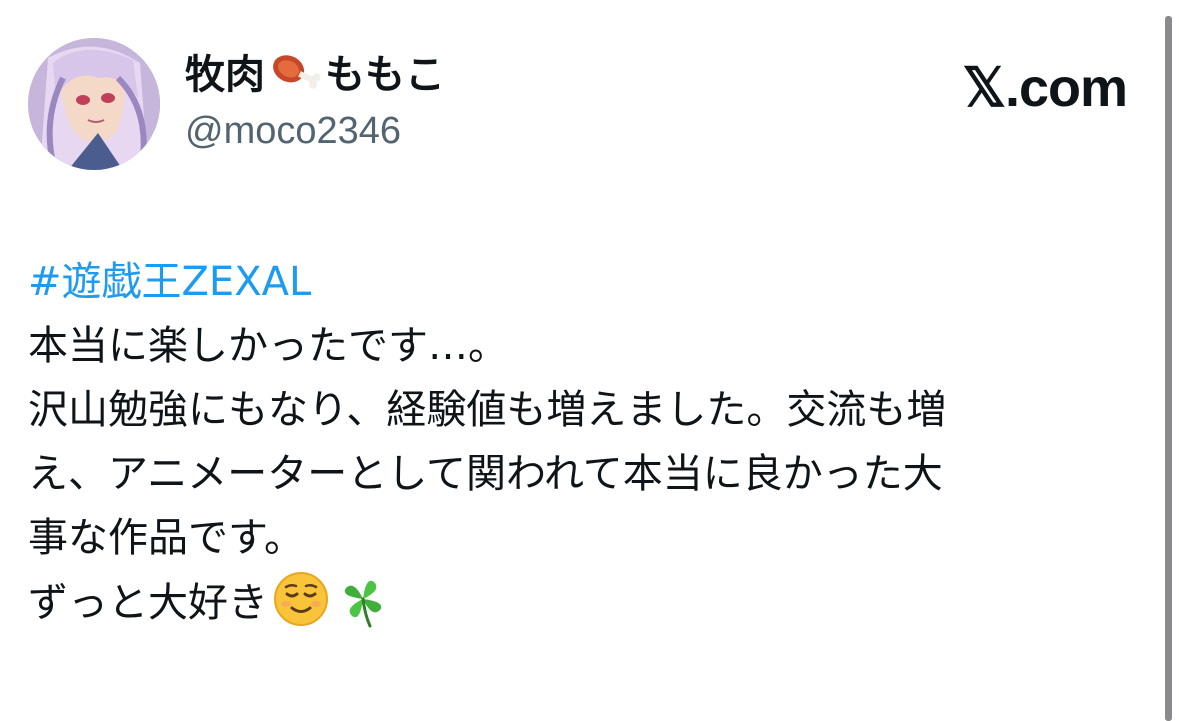  I want to click on tweet-line: 沢山勉強にもなり、経験値も増えました。交流も増, so click(487, 410).